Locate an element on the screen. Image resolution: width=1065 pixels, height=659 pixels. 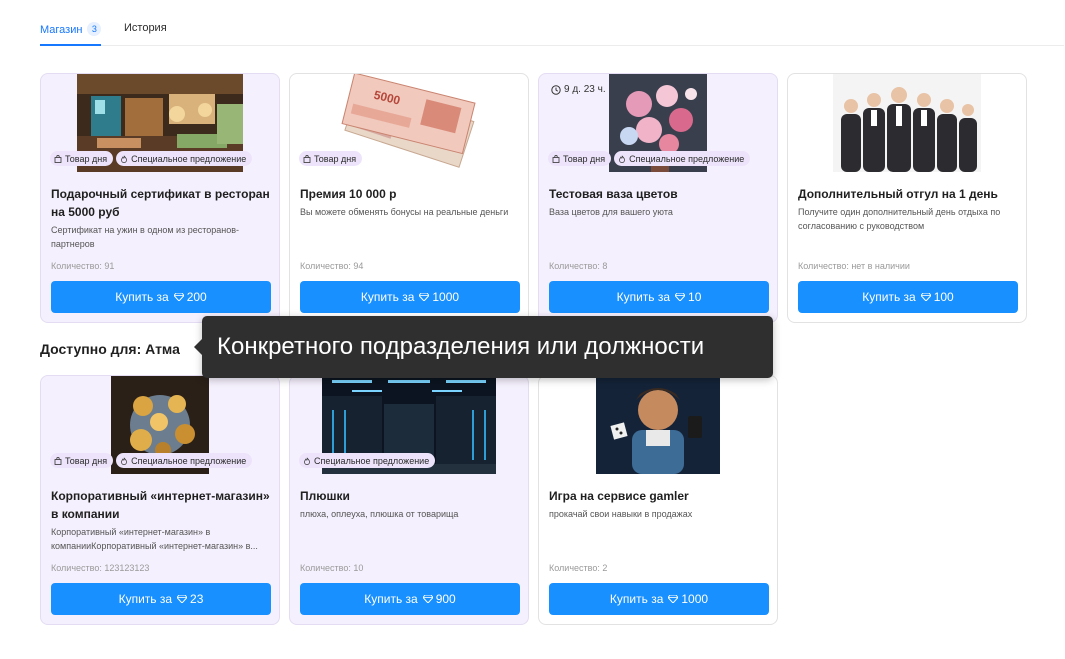
buy-button-price: 10 is located at coordinates (695, 297).